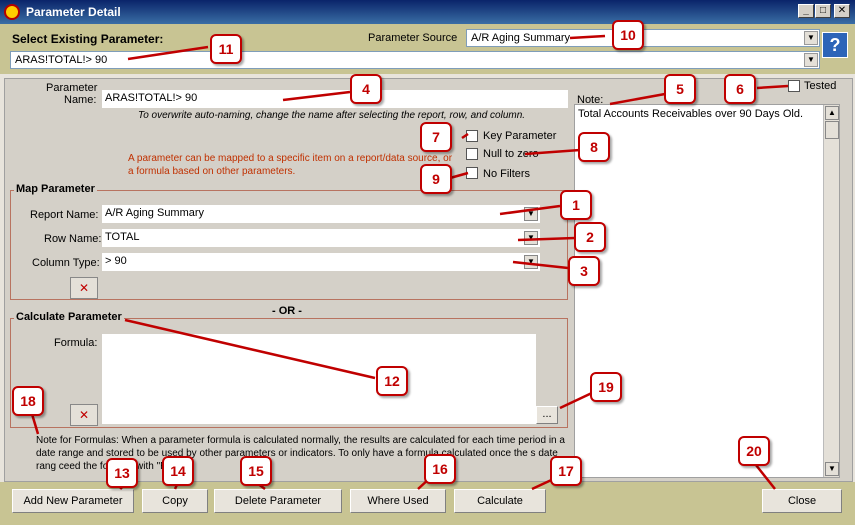  Describe the element at coordinates (606, 387) in the screenshot. I see `callout-19: 19` at that location.